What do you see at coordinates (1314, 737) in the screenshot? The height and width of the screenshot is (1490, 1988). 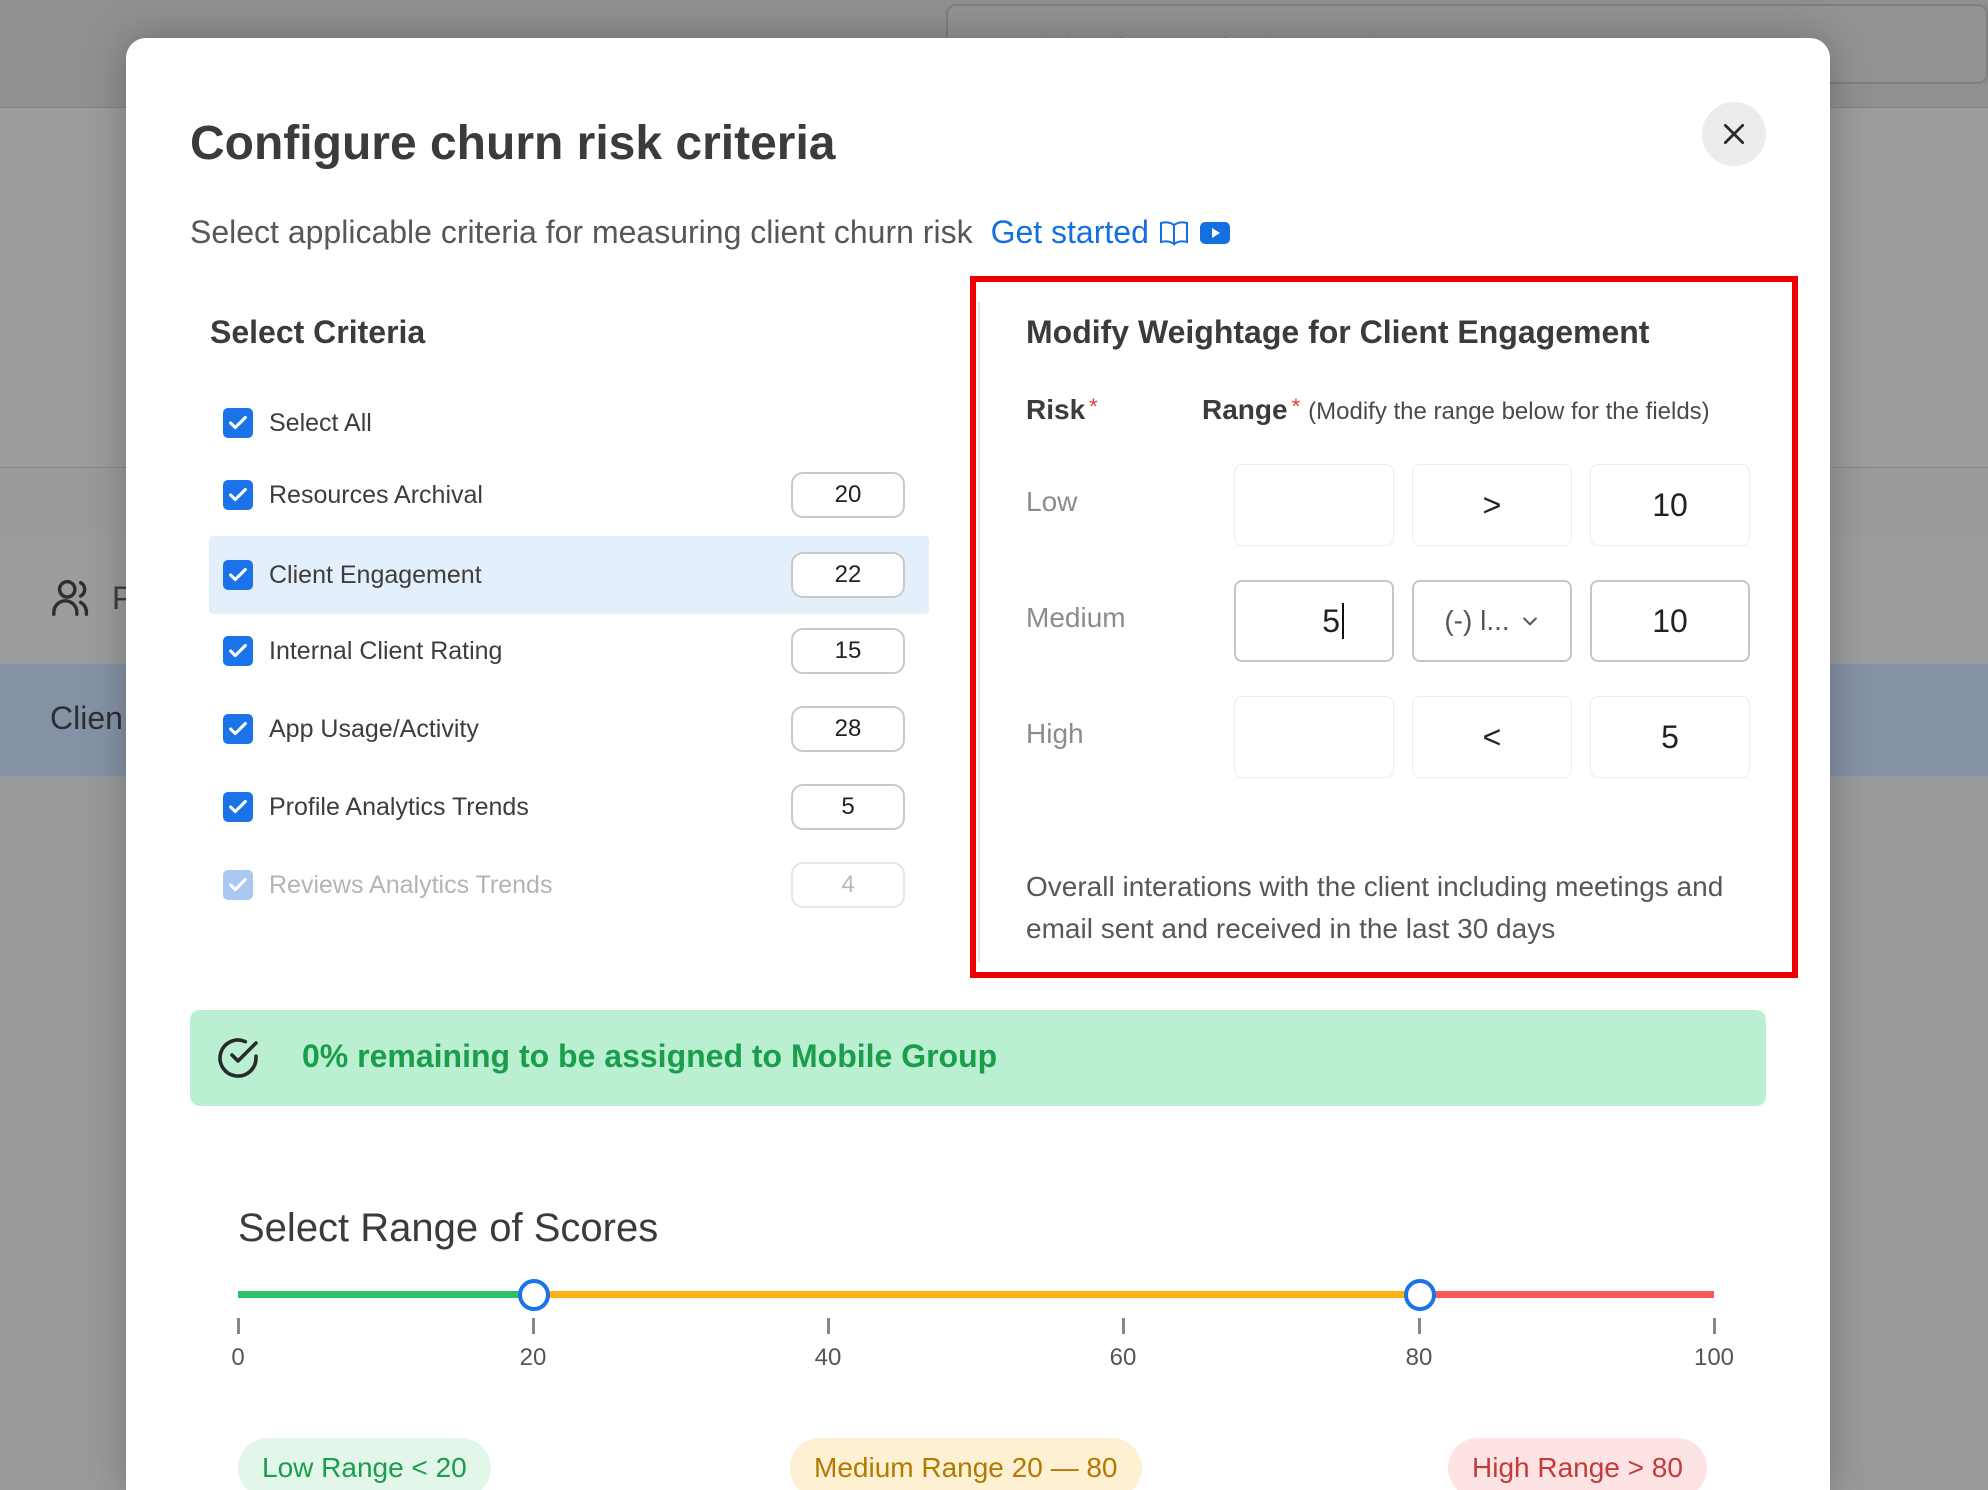 I see `high-from-input` at bounding box center [1314, 737].